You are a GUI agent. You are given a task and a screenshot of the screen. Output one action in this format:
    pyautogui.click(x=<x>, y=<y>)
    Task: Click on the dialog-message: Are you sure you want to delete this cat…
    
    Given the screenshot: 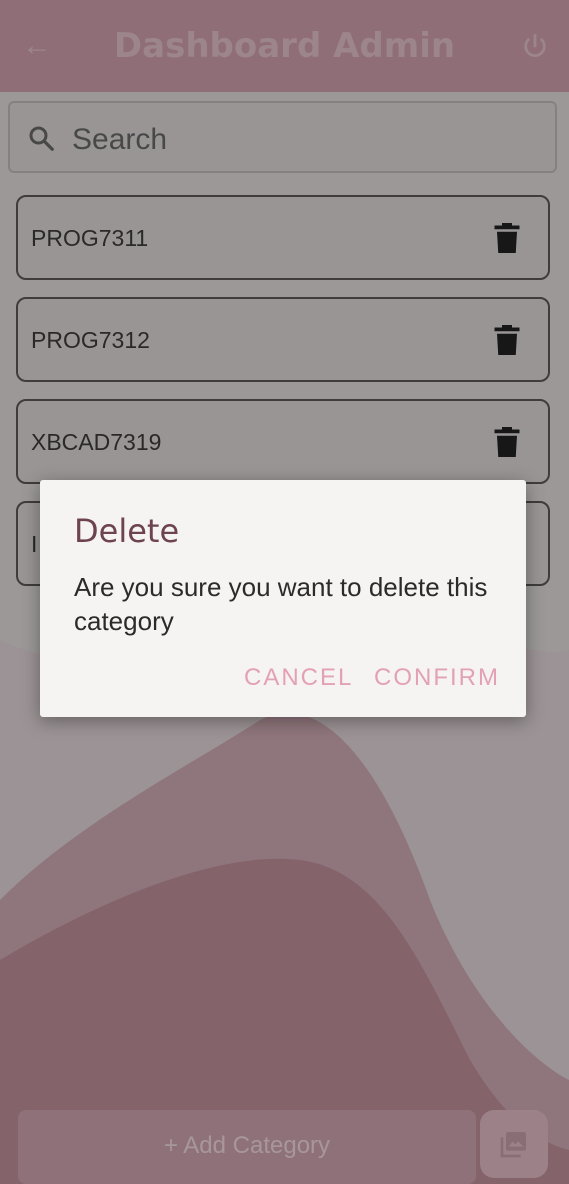 What is the action you would take?
    pyautogui.click(x=281, y=604)
    